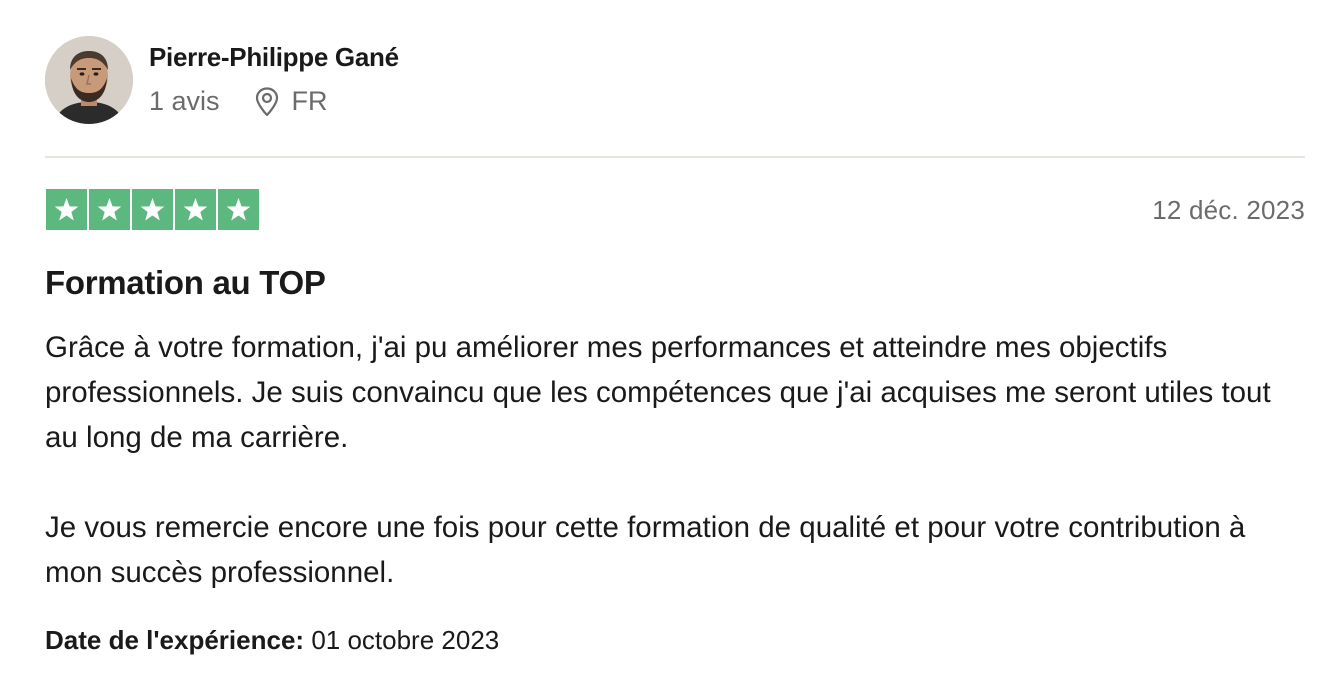  I want to click on review-title: Formation au TOP, so click(185, 283).